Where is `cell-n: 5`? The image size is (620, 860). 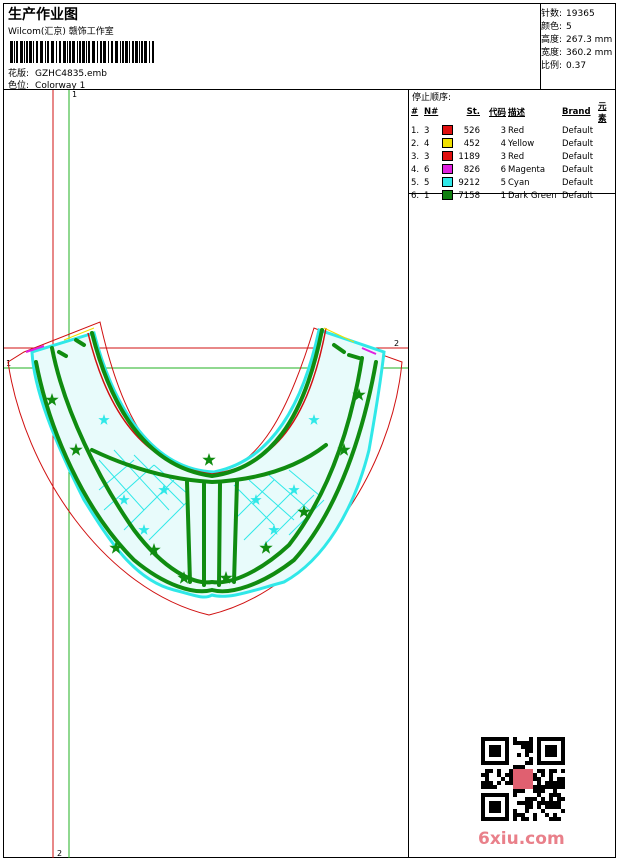 cell-n: 5 is located at coordinates (427, 182).